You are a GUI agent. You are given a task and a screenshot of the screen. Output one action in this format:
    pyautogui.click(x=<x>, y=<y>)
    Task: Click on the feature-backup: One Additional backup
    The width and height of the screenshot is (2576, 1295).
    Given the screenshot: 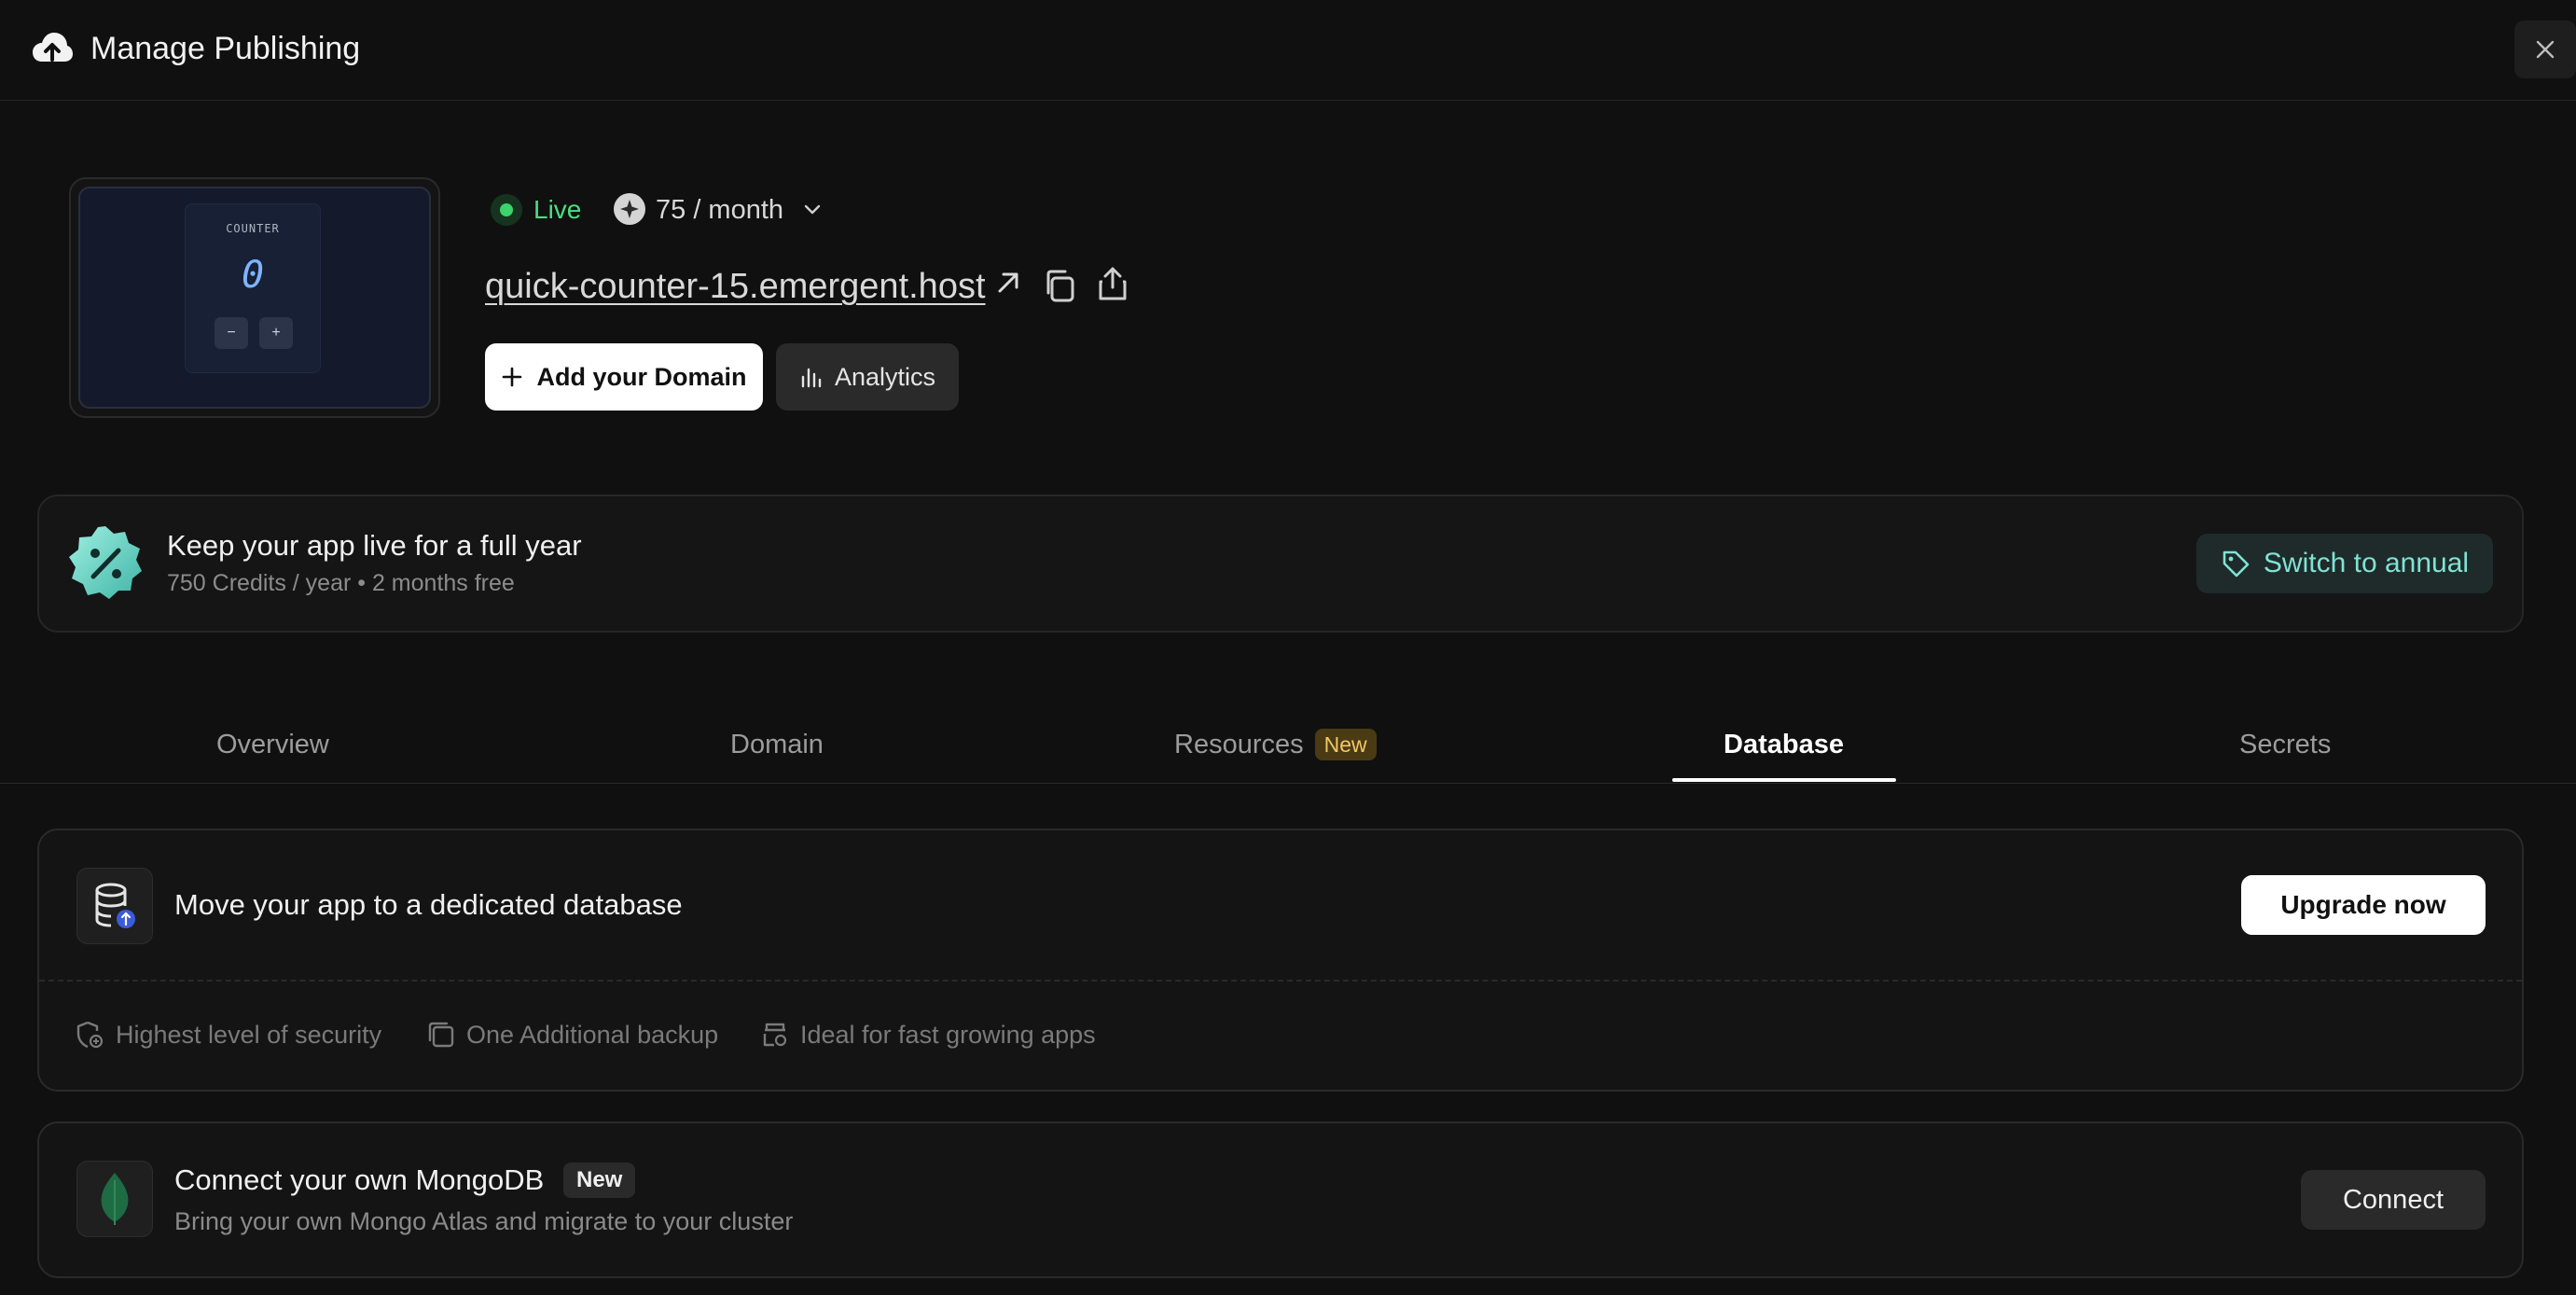 What is the action you would take?
    pyautogui.click(x=572, y=1035)
    